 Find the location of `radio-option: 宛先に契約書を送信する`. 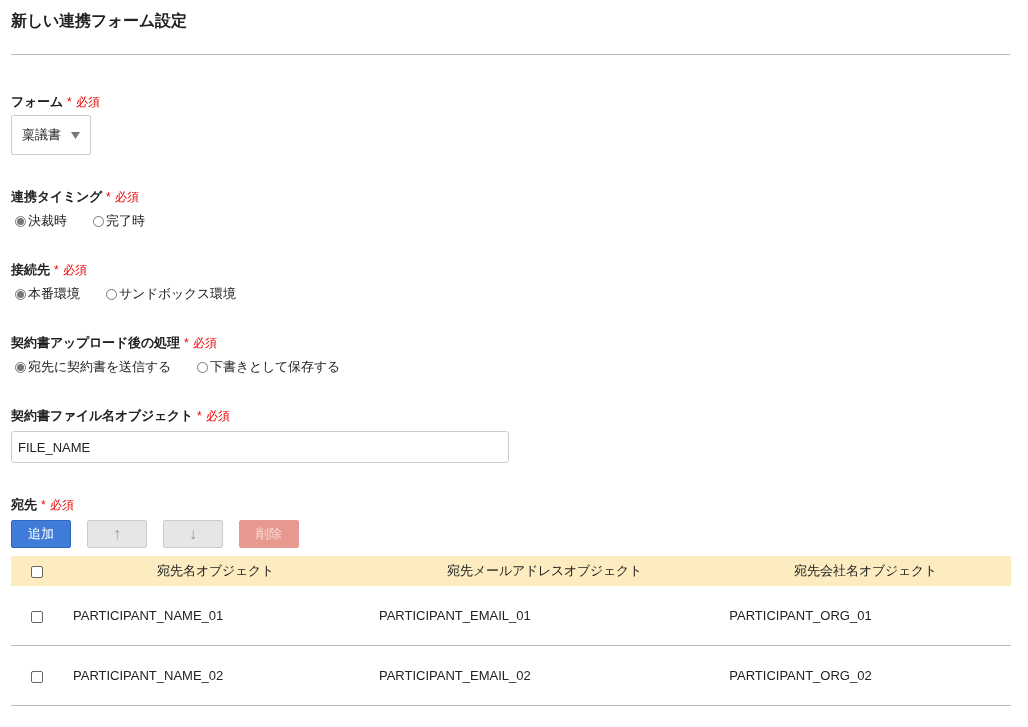

radio-option: 宛先に契約書を送信する is located at coordinates (93, 367).